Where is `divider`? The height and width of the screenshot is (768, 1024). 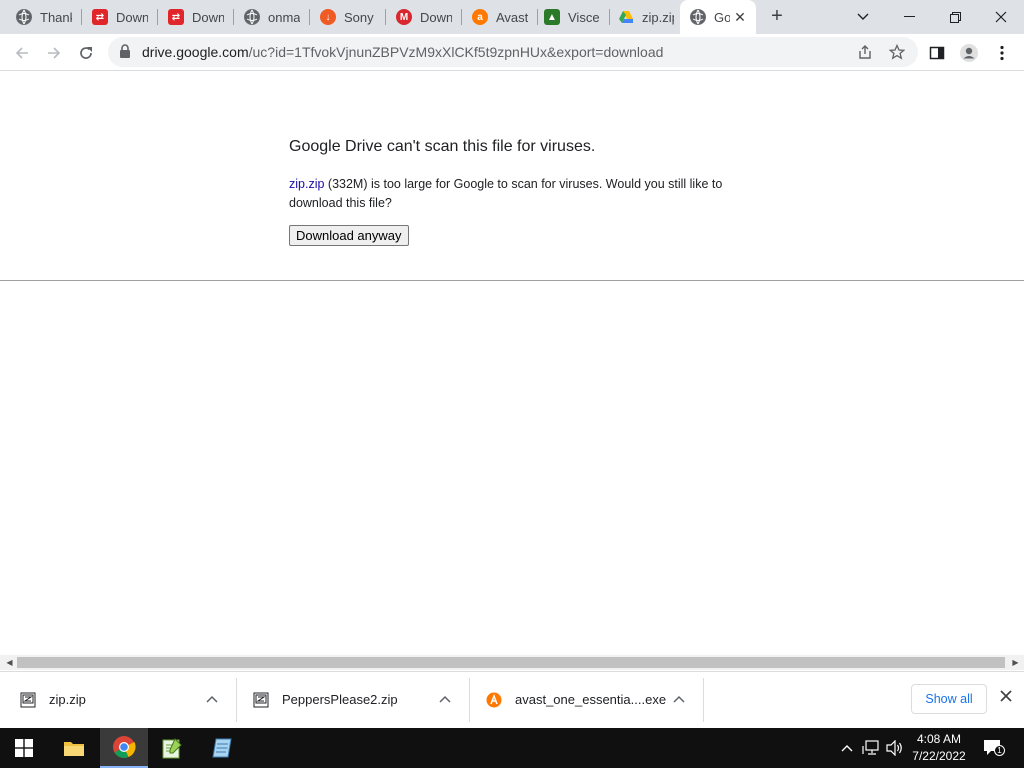
divider is located at coordinates (512, 280).